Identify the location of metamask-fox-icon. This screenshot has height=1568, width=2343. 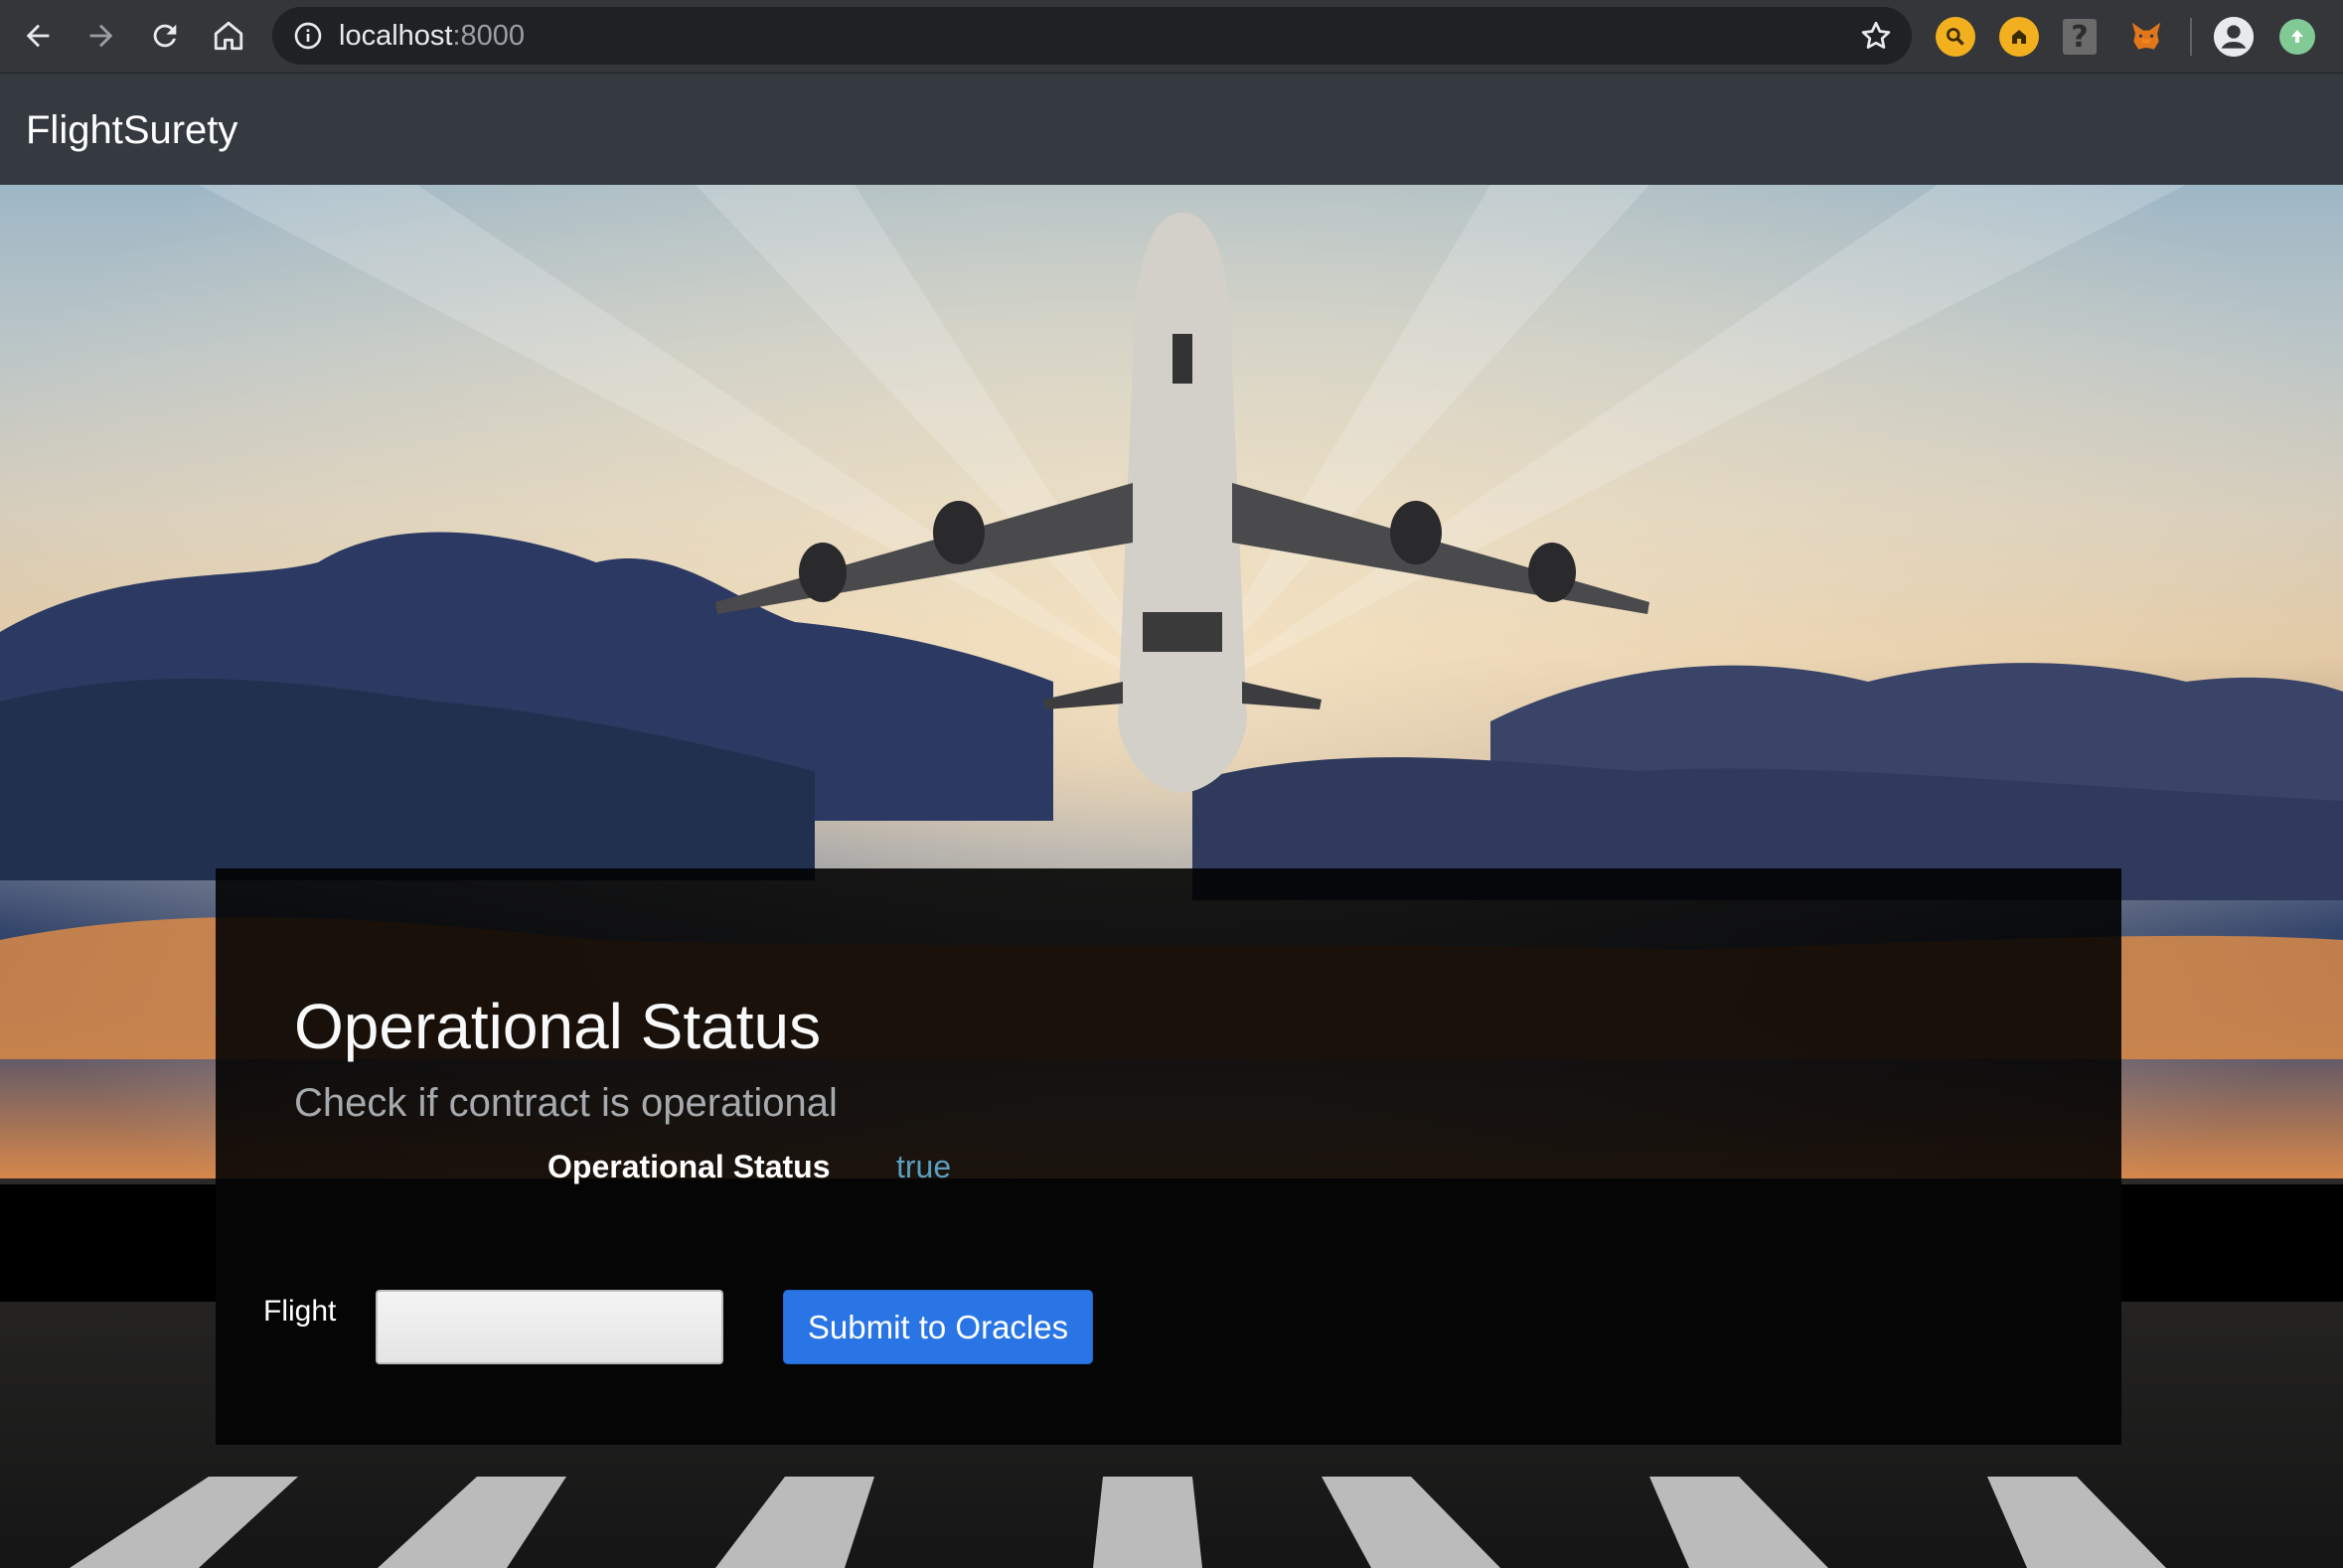
(2146, 37).